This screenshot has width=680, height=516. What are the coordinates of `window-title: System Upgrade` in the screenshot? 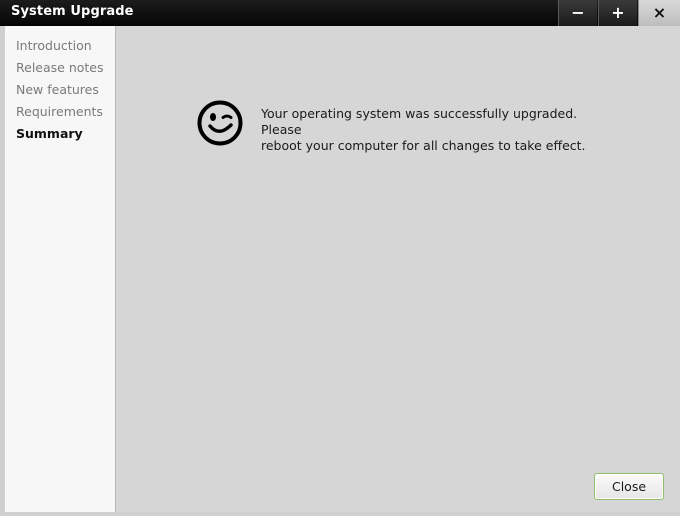 It's located at (72, 11).